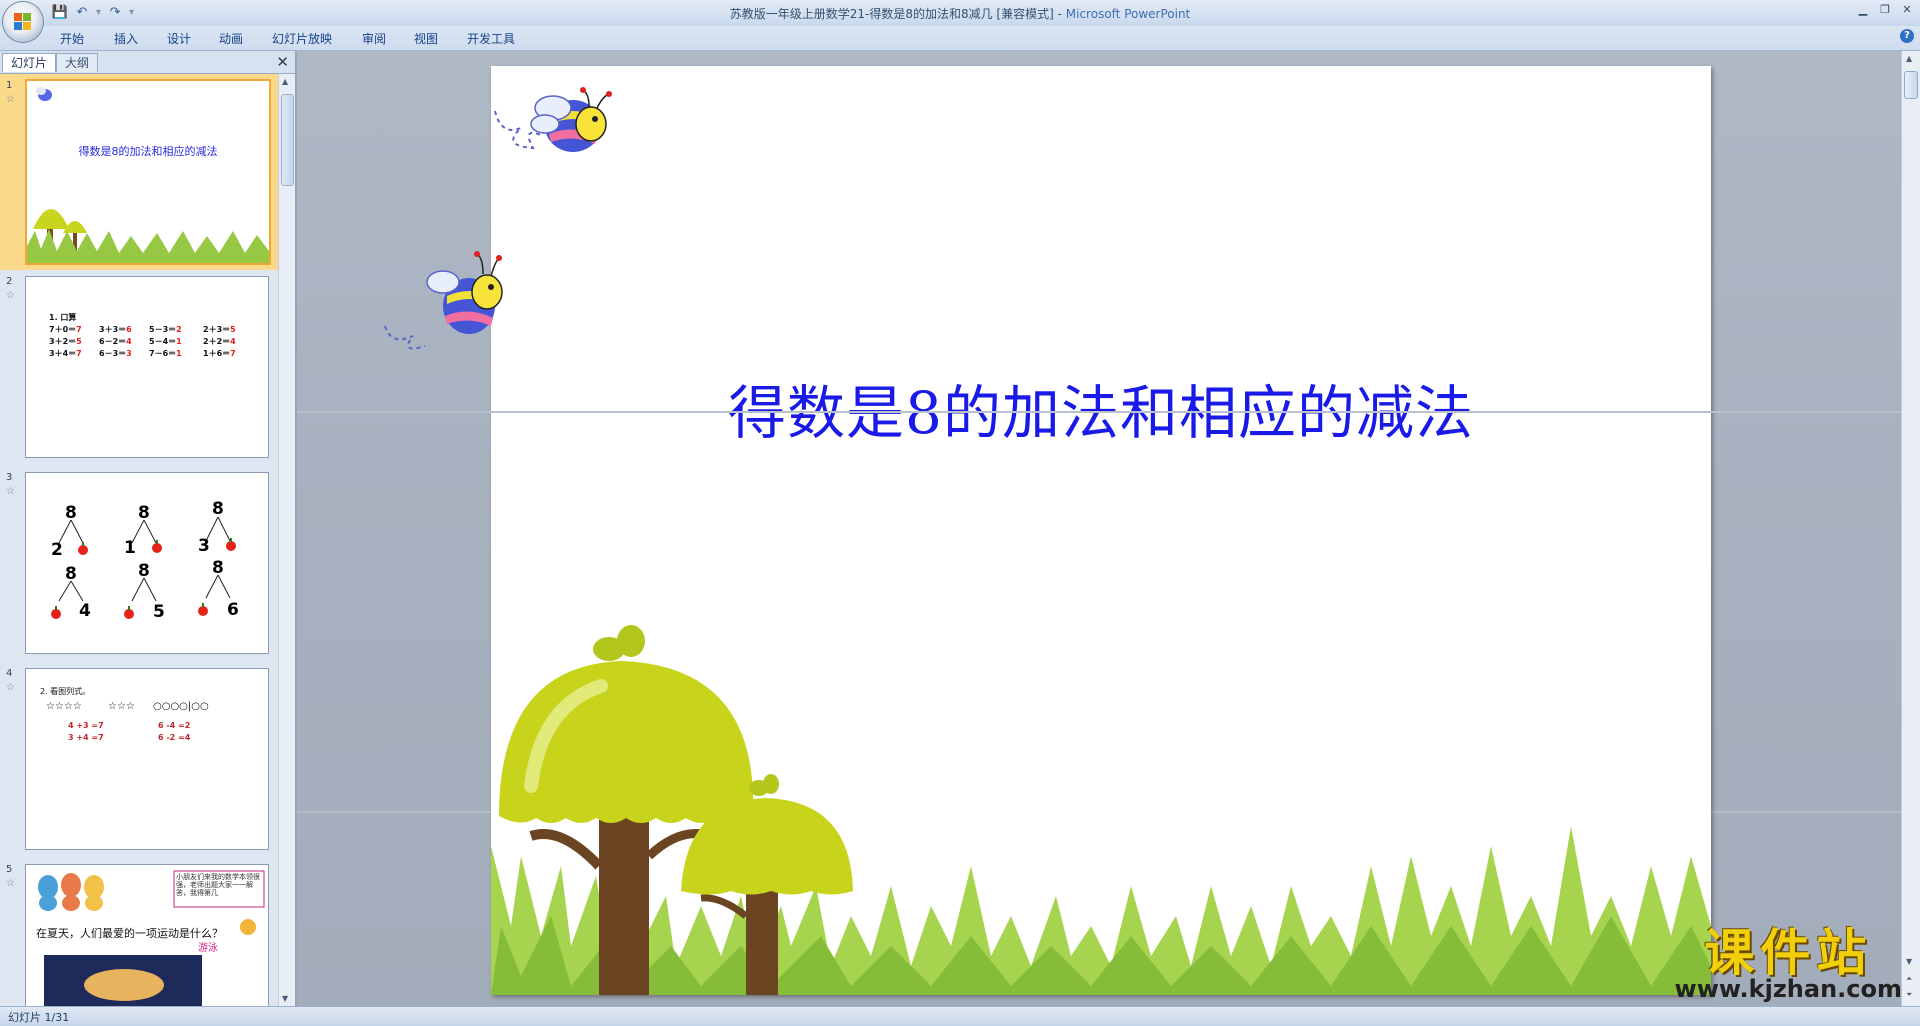 The image size is (1920, 1026). I want to click on bond-part: 5, so click(159, 612).